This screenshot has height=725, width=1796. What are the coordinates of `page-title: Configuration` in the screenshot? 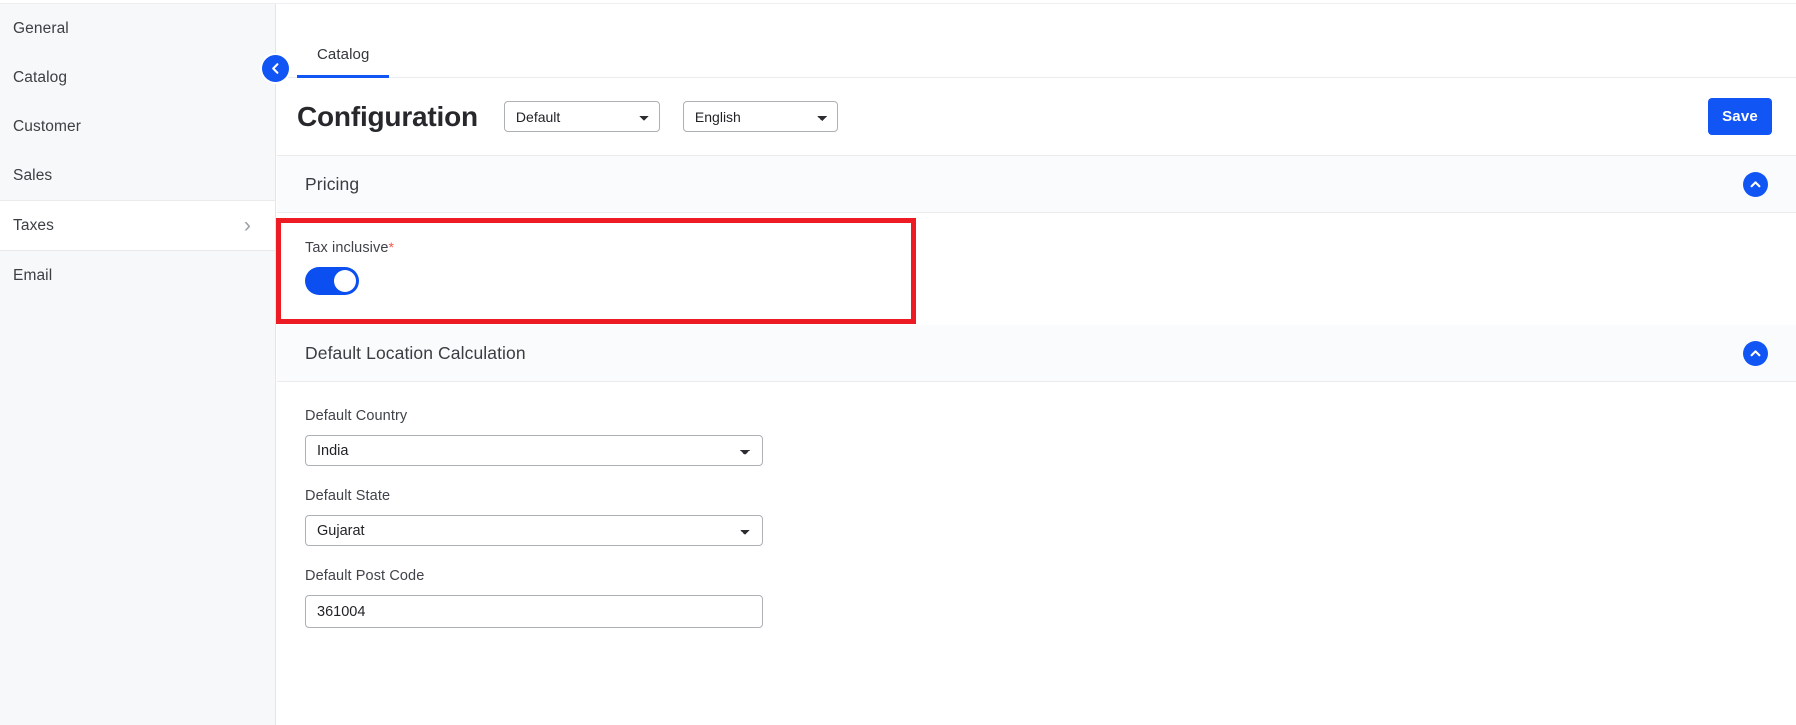 It's located at (387, 116).